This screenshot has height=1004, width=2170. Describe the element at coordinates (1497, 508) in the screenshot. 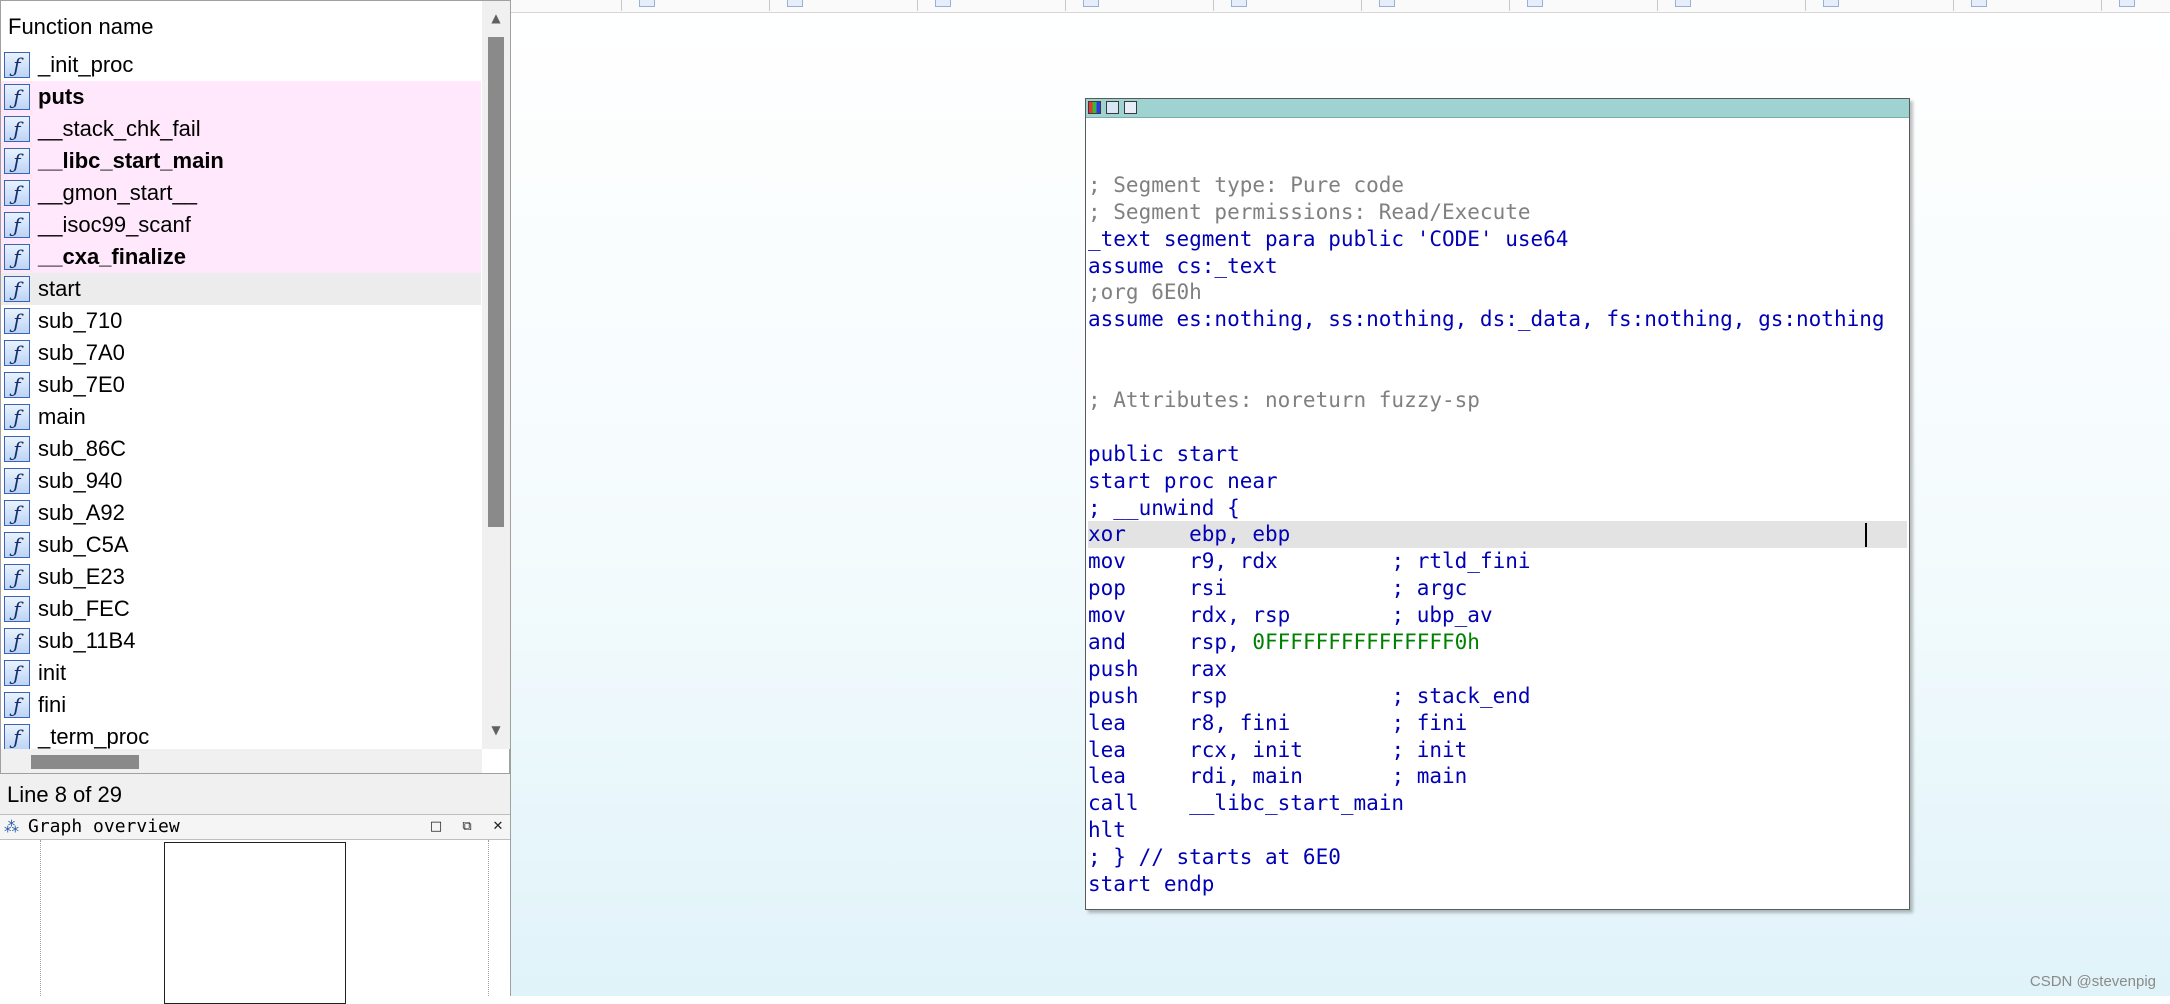

I see `code-line: ; __unwind {` at that location.